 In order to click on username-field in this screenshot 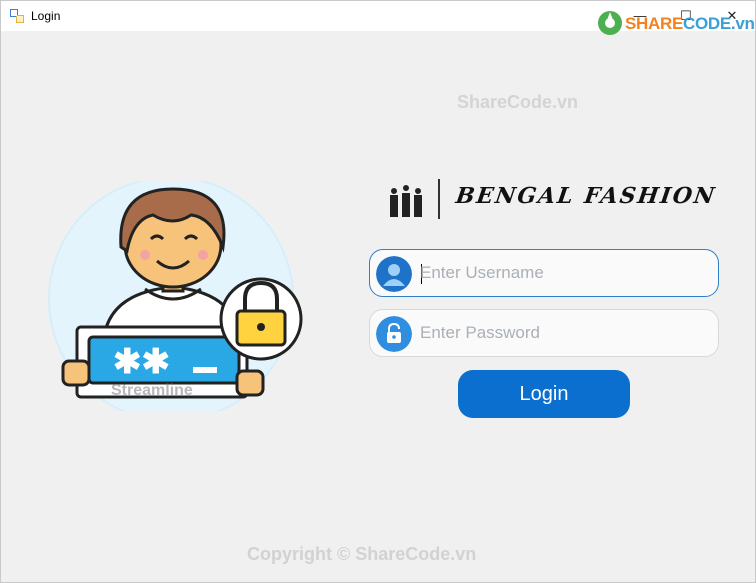, I will do `click(544, 273)`.